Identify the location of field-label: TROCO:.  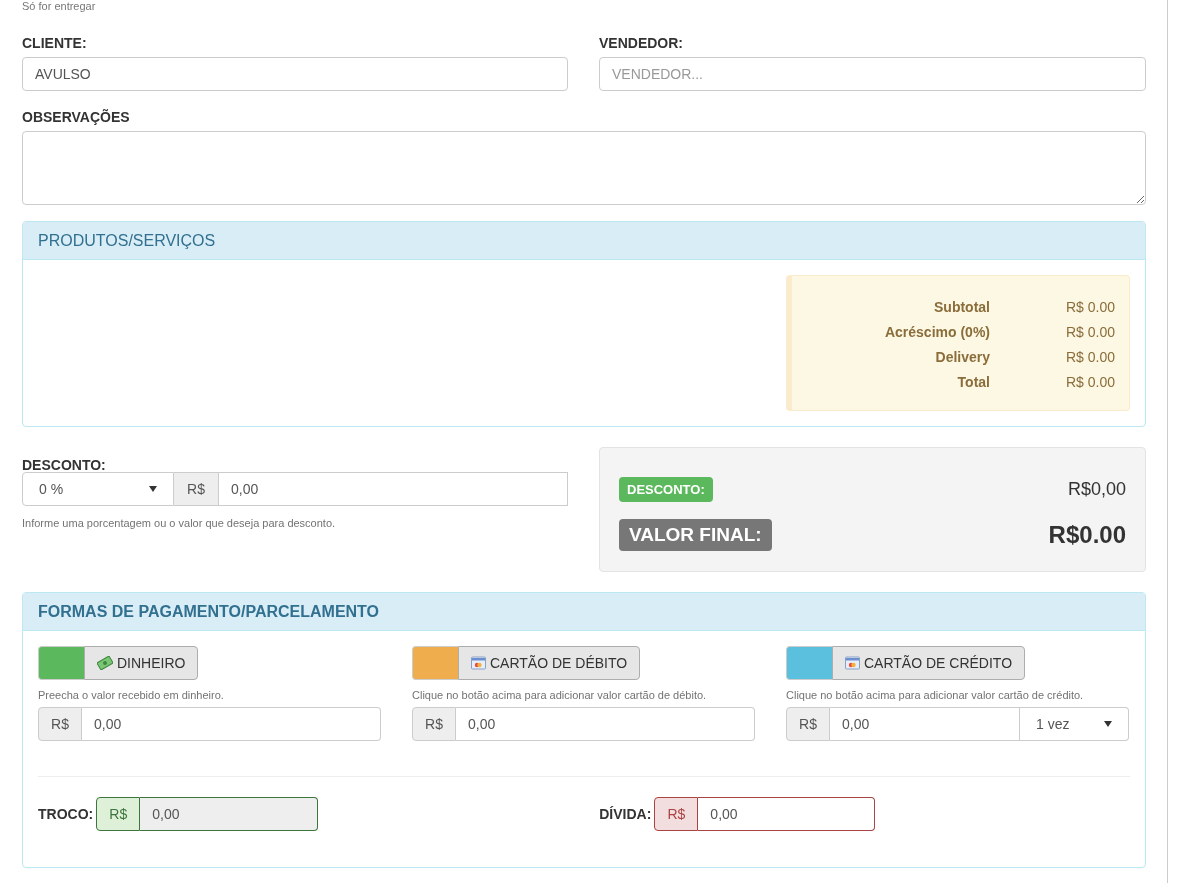
(66, 814).